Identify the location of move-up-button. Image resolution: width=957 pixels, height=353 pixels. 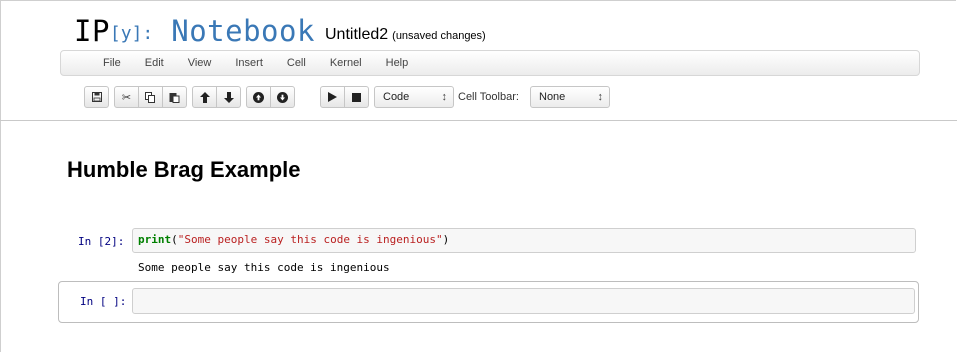
(204, 97).